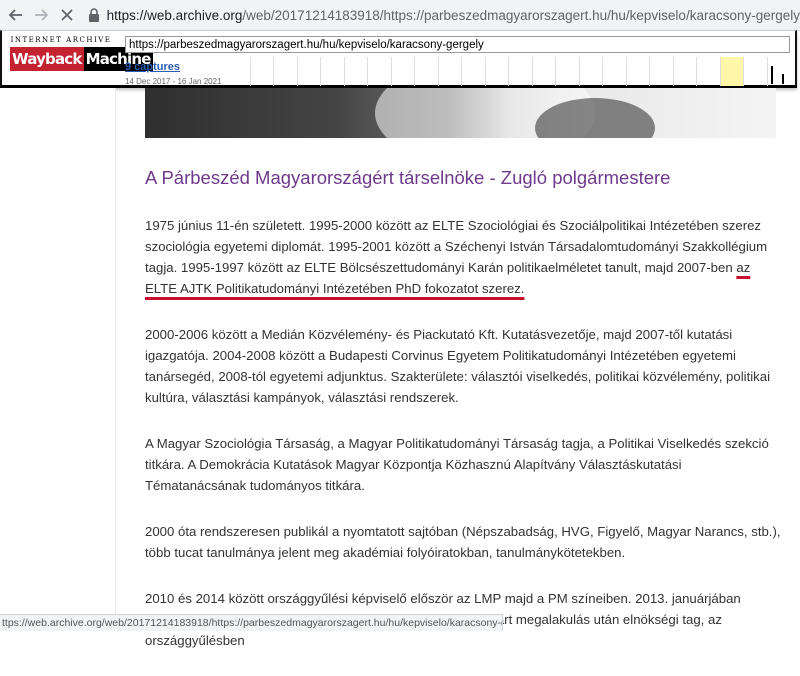 This screenshot has width=800, height=676. I want to click on captures-link: 9 captures, so click(152, 67).